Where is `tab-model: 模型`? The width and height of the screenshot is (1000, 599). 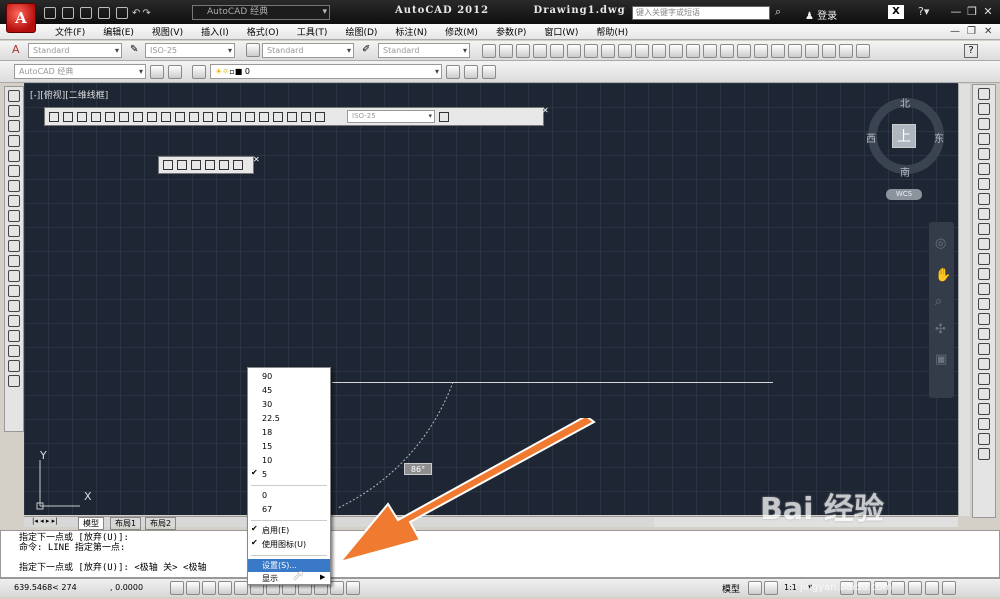 tab-model: 模型 is located at coordinates (91, 523).